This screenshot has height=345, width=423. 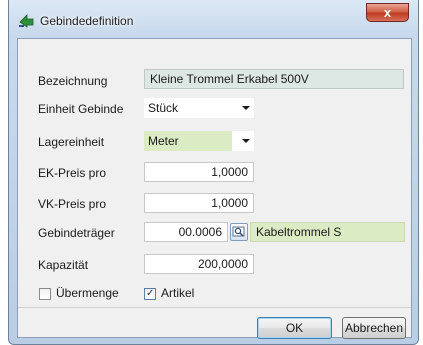 I want to click on ok-button: OK, so click(x=294, y=328).